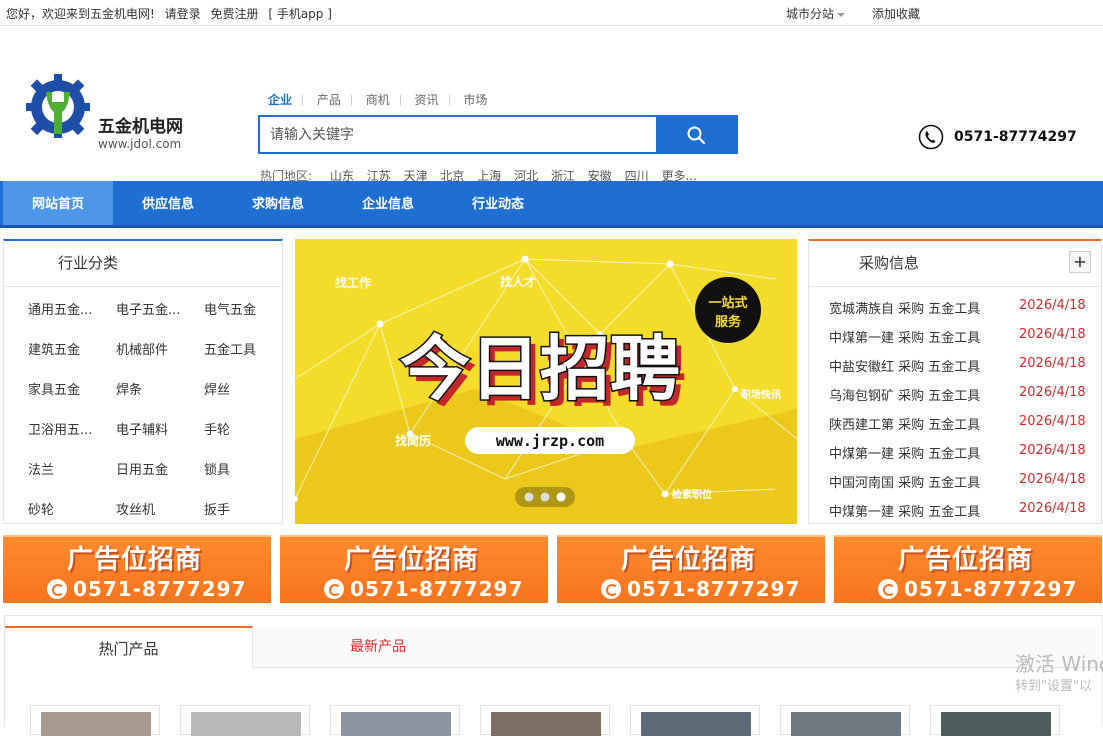  I want to click on more-purchase-button: +, so click(1080, 262).